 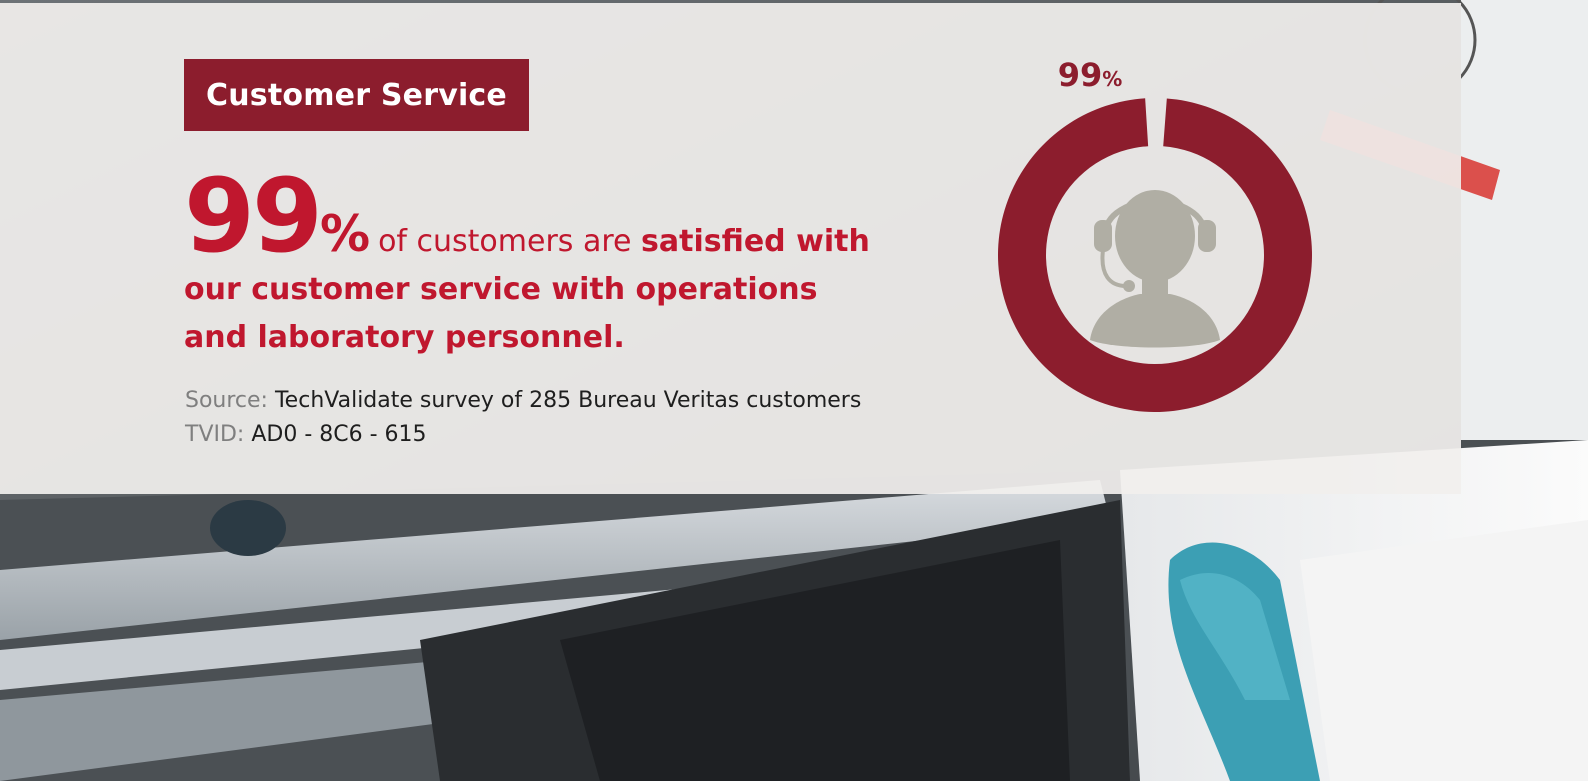 I want to click on category-badge: Customer Service, so click(x=356, y=95).